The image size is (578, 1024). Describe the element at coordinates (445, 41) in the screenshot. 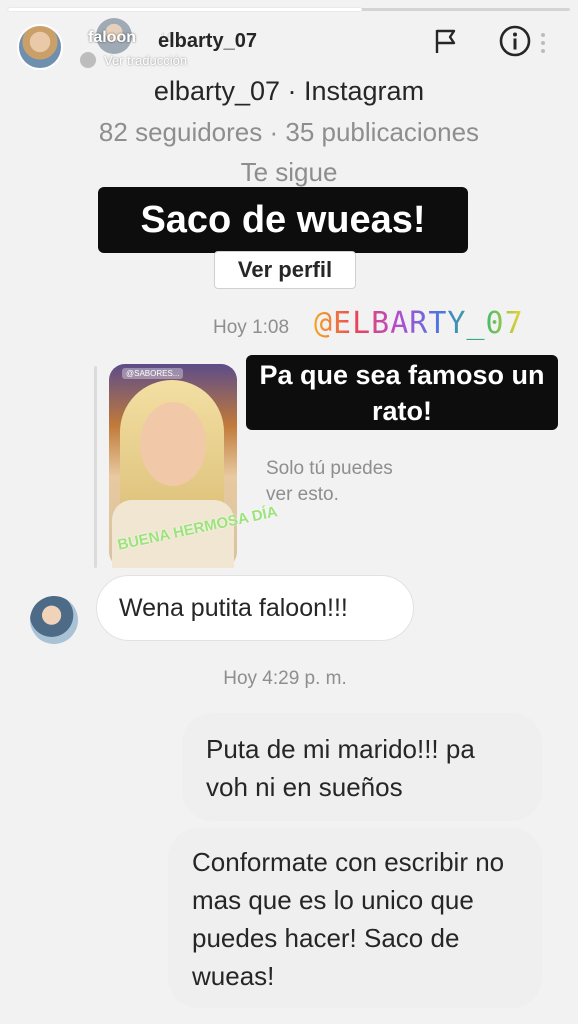

I see `flag-icon` at that location.